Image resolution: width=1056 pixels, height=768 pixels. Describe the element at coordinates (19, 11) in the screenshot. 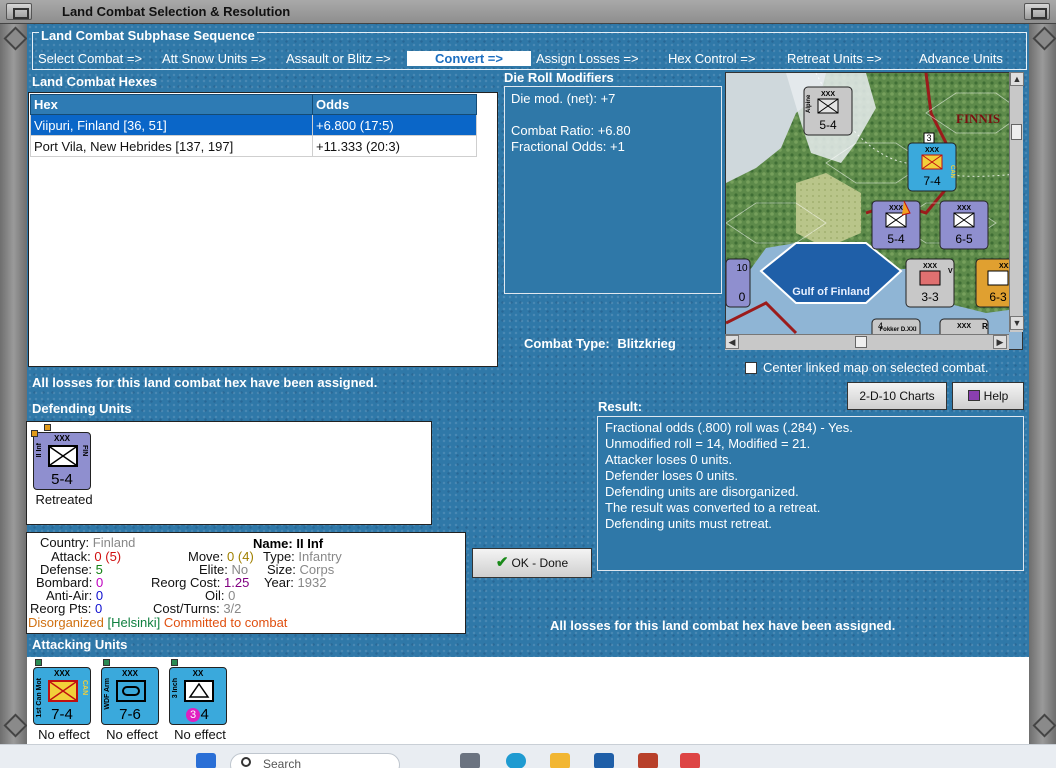

I see `window-menu-icon` at that location.